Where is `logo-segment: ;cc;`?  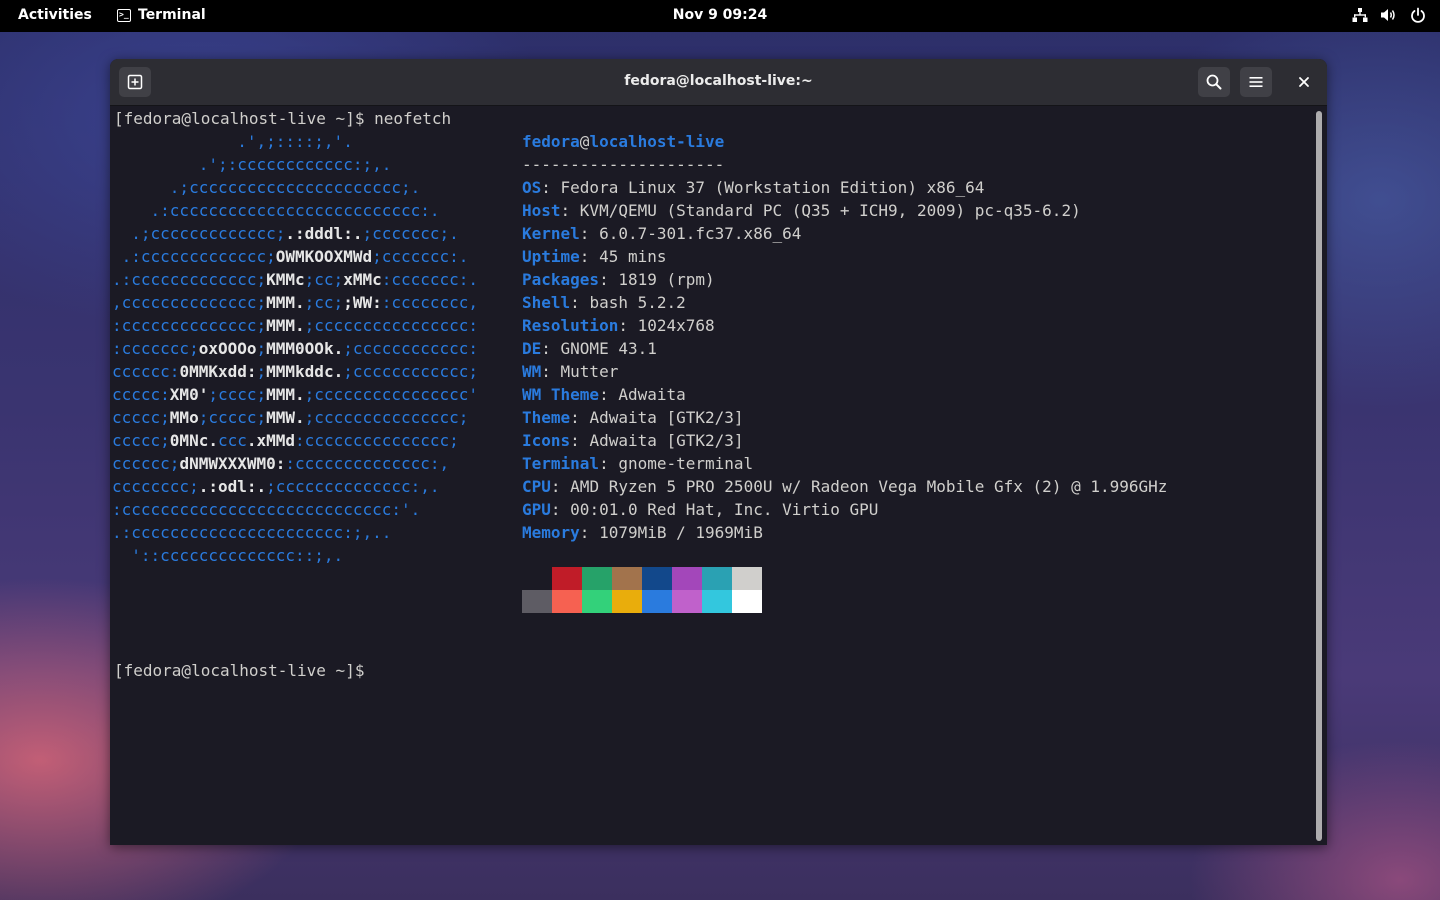
logo-segment: ;cc; is located at coordinates (324, 279).